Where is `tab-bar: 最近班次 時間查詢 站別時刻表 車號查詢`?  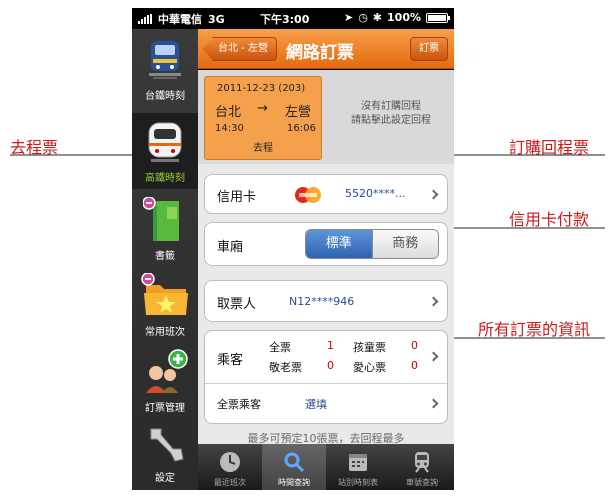 tab-bar: 最近班次 時間查詢 站別時刻表 車號查詢 is located at coordinates (326, 467).